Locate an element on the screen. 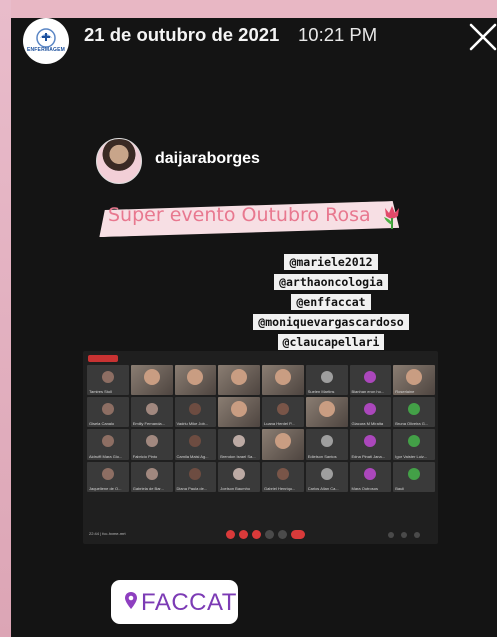 Image resolution: width=497 pixels, height=637 pixels. more-icon is located at coordinates (282, 534).